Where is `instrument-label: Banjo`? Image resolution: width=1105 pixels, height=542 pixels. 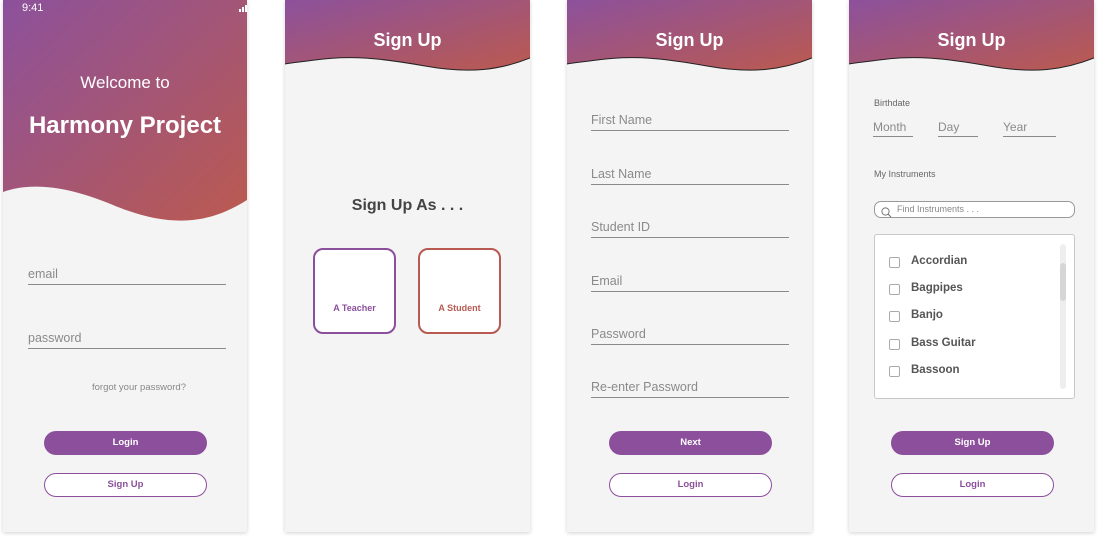 instrument-label: Banjo is located at coordinates (927, 315).